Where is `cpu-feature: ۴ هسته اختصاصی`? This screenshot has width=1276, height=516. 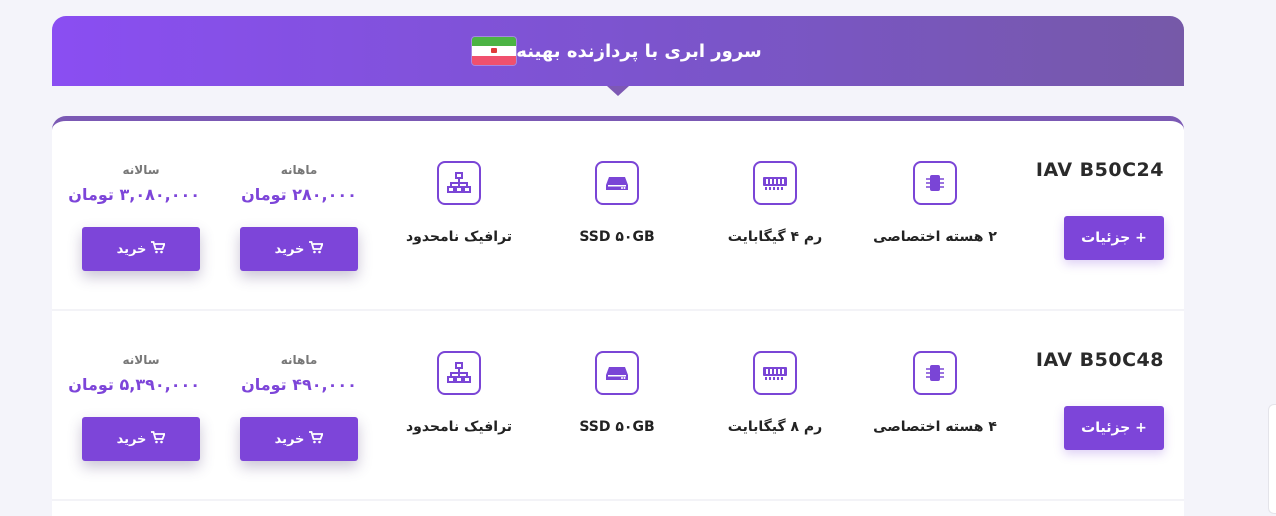
cpu-feature: ۴ هسته اختصاصی is located at coordinates (935, 393).